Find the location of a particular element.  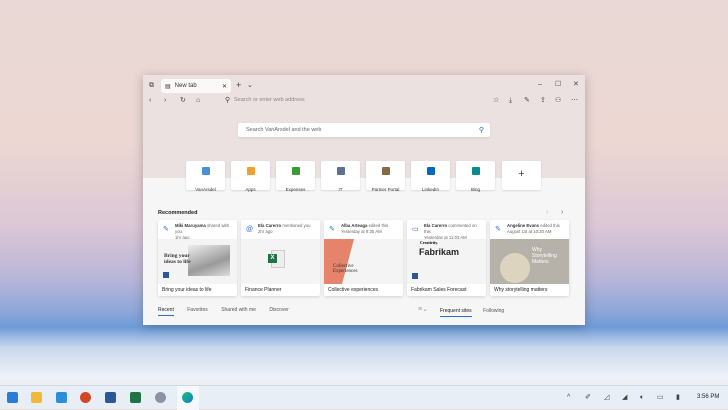

quick-link-label: Expenses is located at coordinates (295, 189).